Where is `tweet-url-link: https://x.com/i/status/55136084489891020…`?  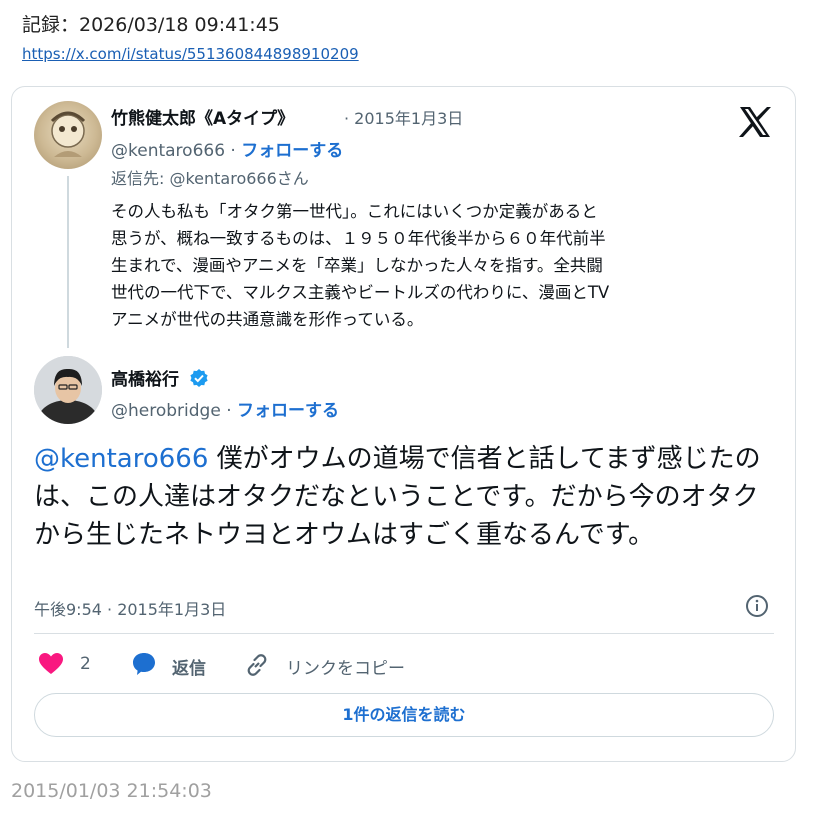 tweet-url-link: https://x.com/i/status/55136084489891020… is located at coordinates (190, 54).